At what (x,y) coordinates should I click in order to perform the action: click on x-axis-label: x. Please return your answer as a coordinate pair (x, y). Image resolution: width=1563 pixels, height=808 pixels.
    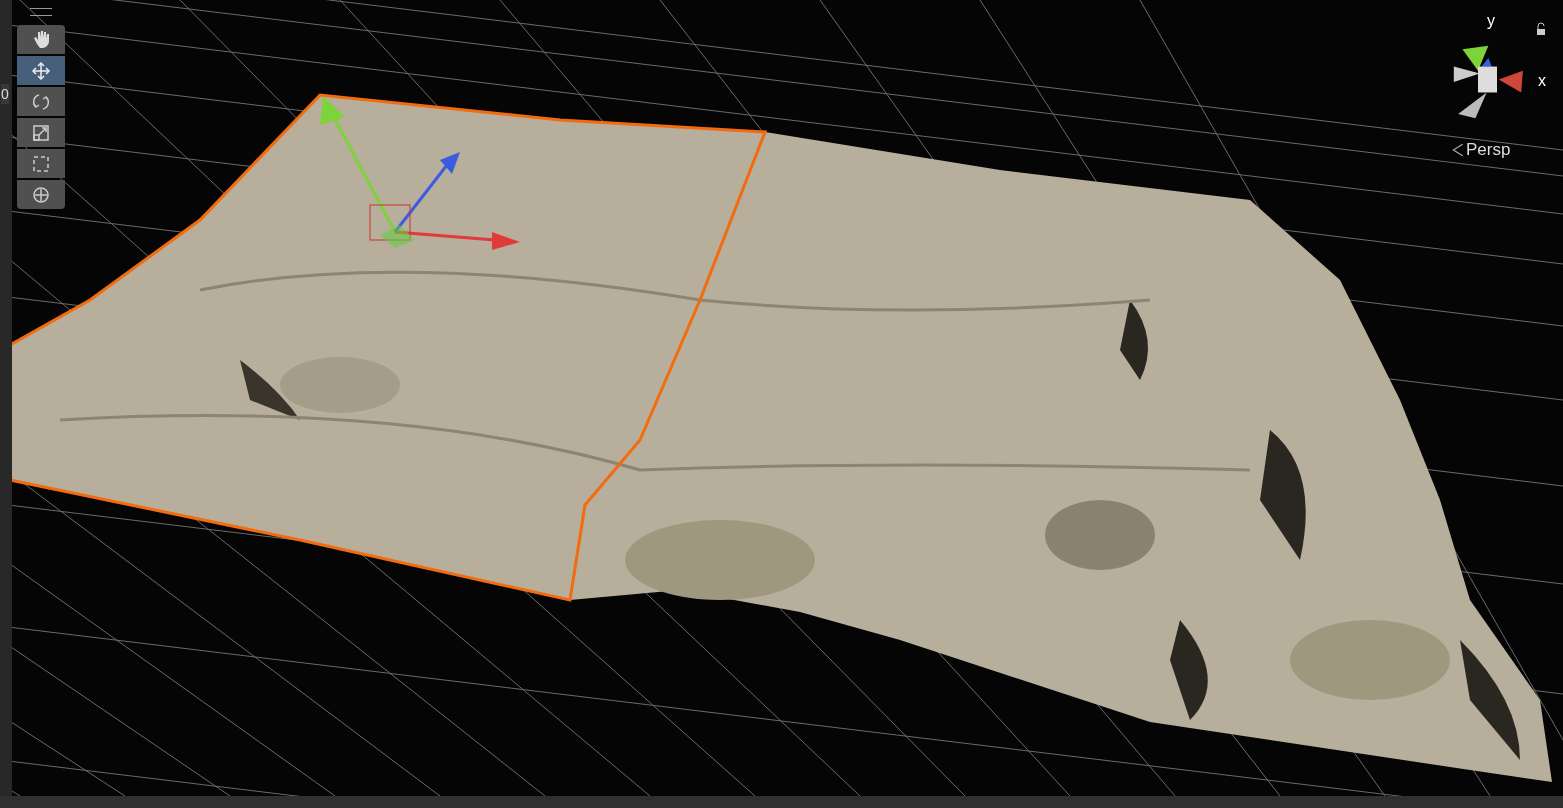
    Looking at the image, I should click on (1542, 81).